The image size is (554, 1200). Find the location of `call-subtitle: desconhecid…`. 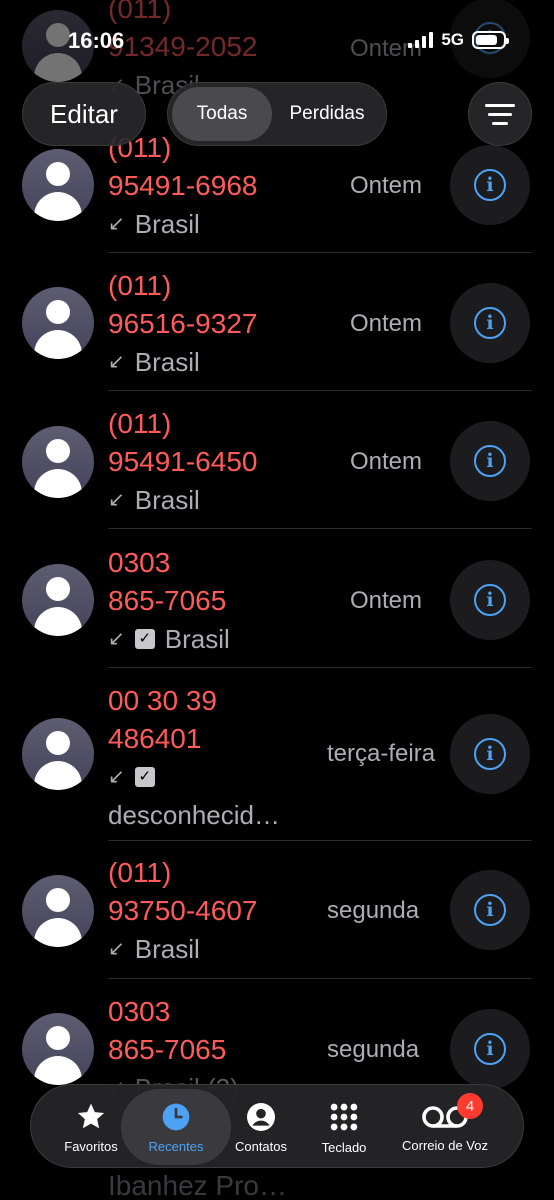

call-subtitle: desconhecid… is located at coordinates (194, 815).